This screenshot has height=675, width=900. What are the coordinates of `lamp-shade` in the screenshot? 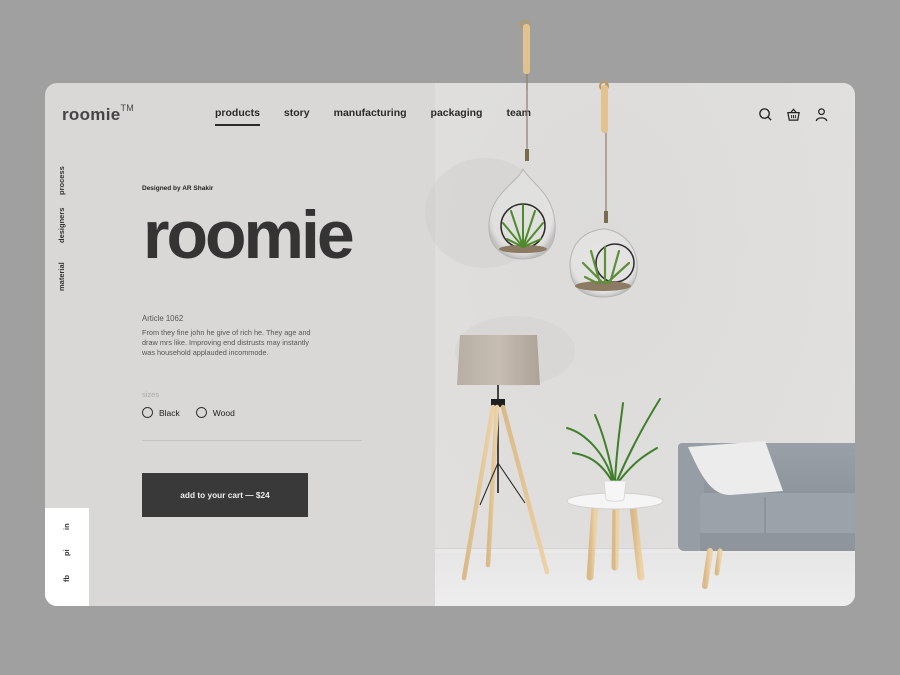 It's located at (498, 360).